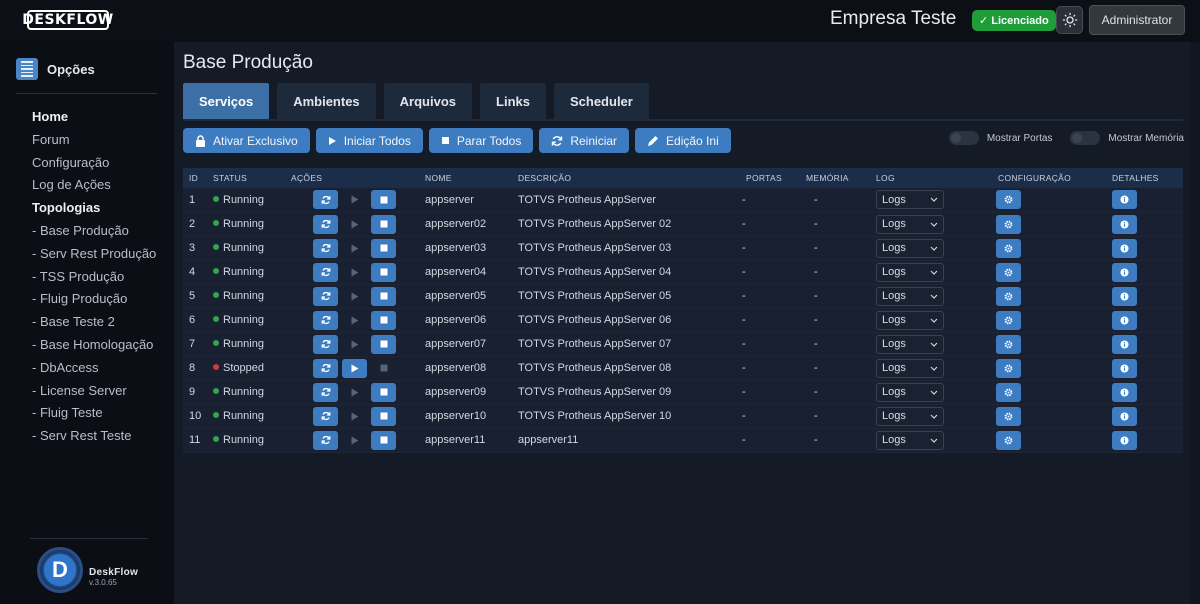  What do you see at coordinates (94, 413) in the screenshot?
I see `sidebar-item: - Fluig Teste` at bounding box center [94, 413].